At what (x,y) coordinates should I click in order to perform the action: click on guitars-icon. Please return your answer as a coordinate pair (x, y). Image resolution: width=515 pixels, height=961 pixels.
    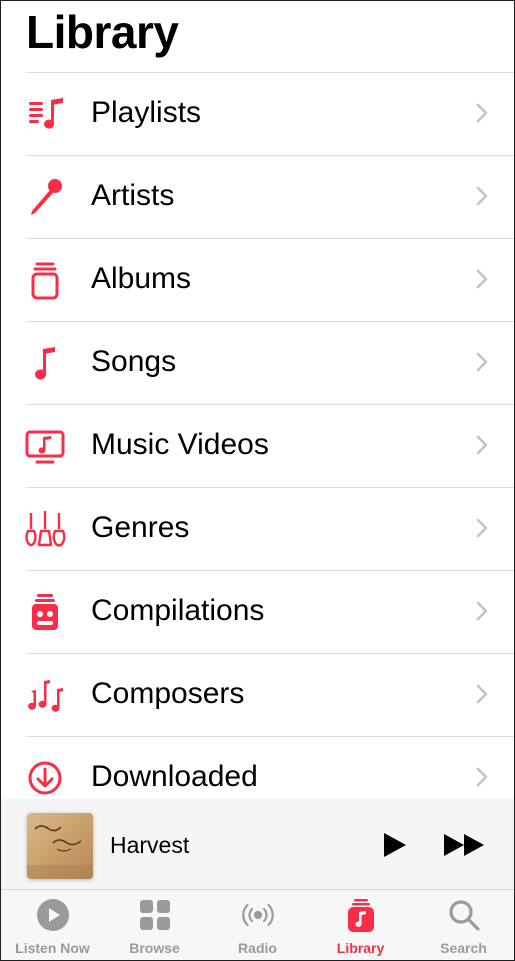
    Looking at the image, I should click on (45, 529).